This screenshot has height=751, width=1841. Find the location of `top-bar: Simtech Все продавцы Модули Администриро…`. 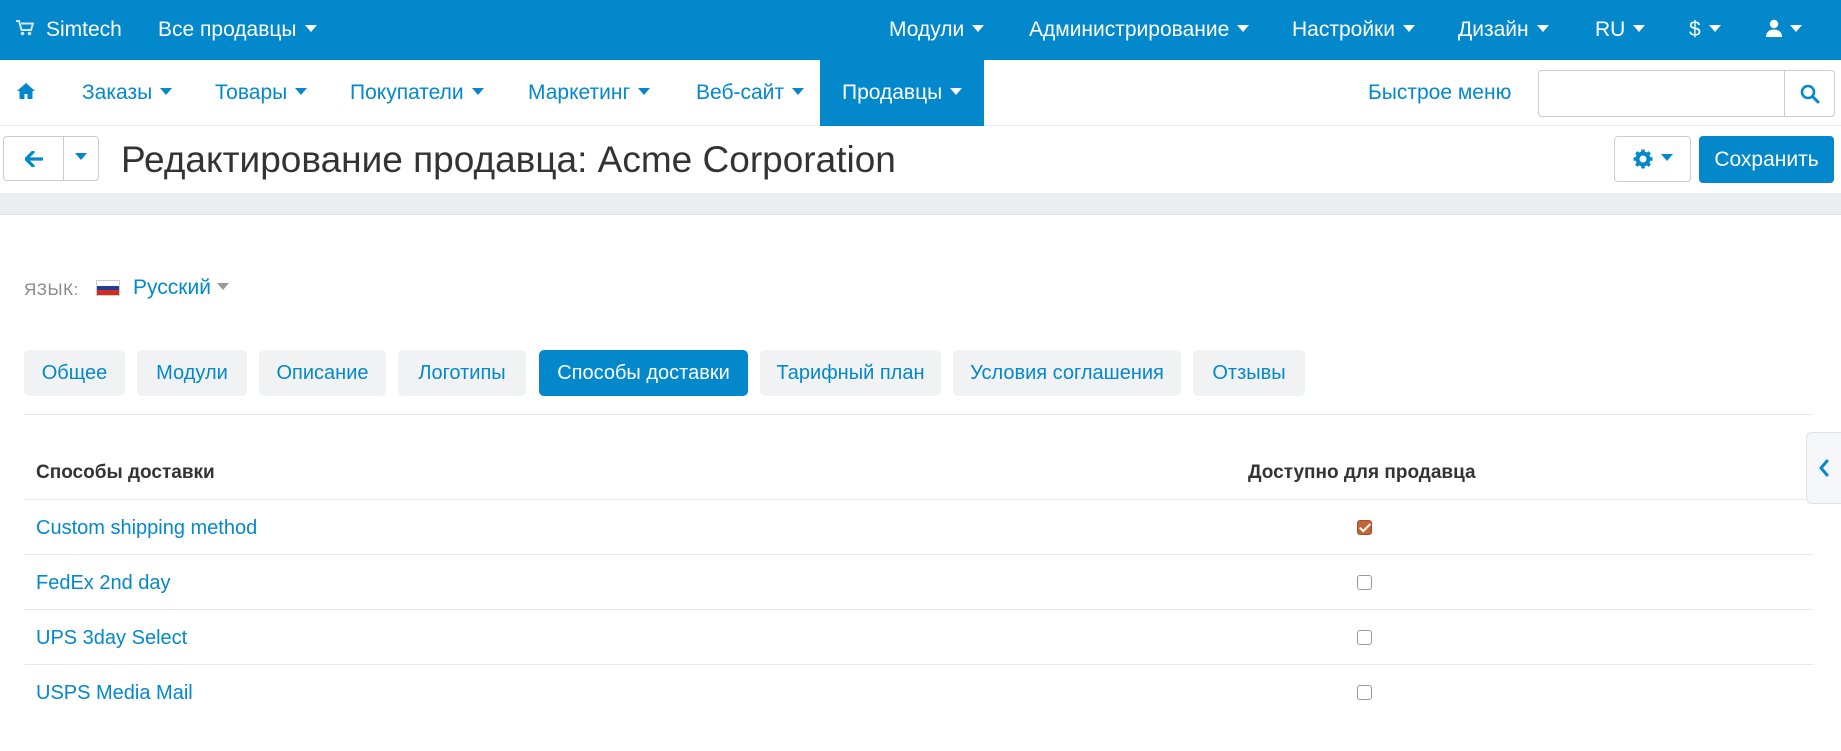

top-bar: Simtech Все продавцы Модули Администриро… is located at coordinates (920, 30).